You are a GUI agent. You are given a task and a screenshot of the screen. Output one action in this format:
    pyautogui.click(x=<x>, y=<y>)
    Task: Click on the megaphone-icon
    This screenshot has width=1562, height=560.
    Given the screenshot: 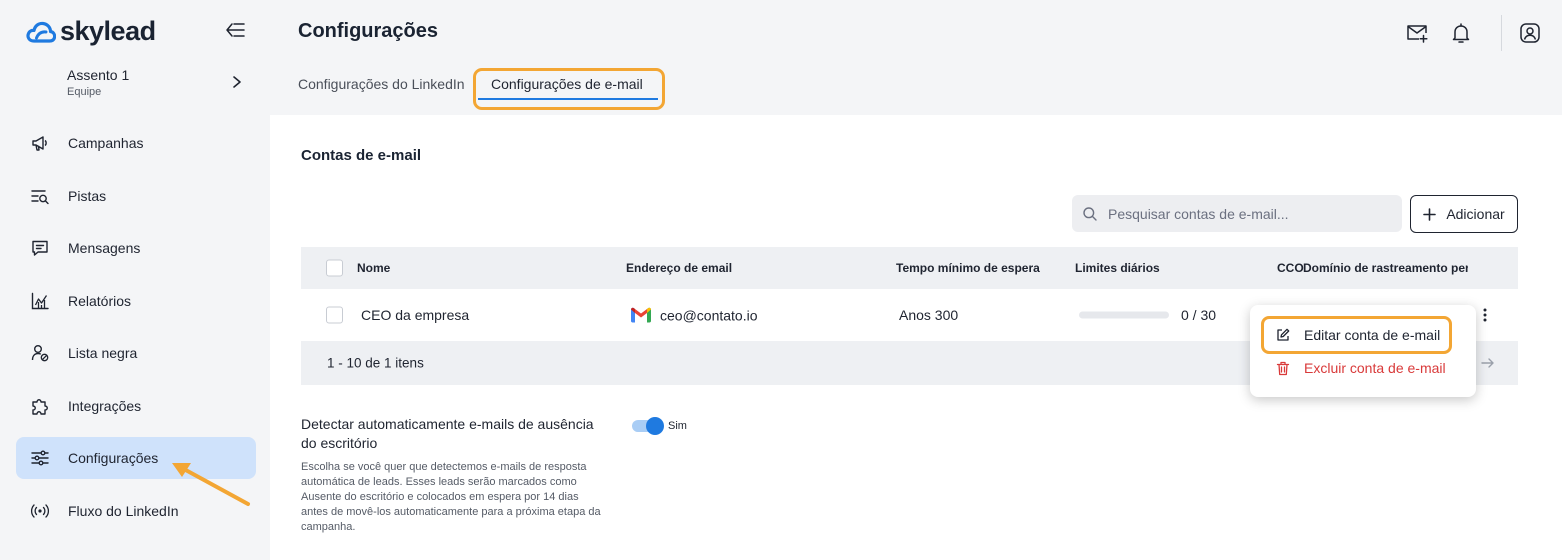 What is the action you would take?
    pyautogui.click(x=39, y=143)
    